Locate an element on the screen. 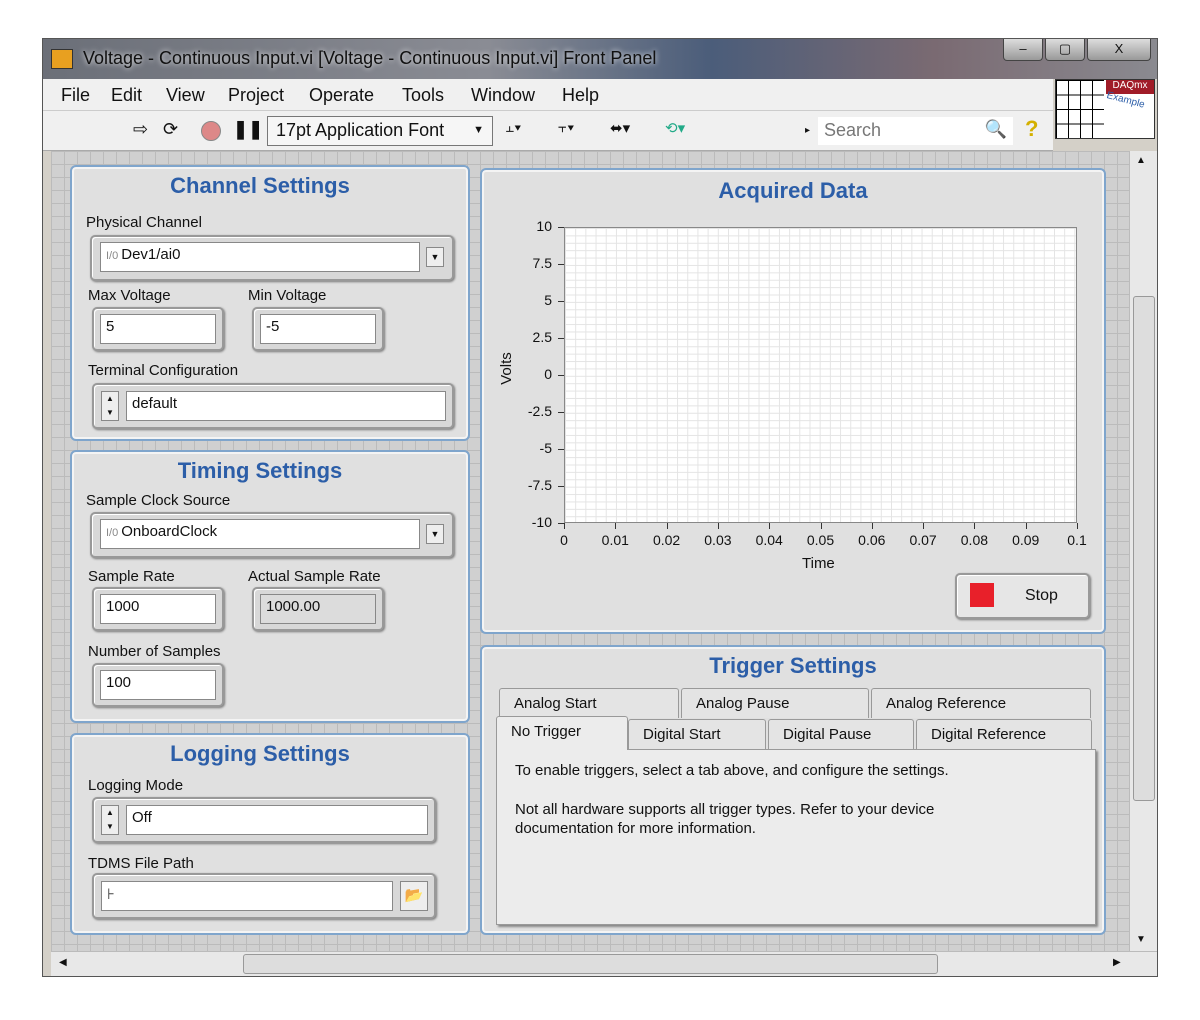 This screenshot has width=1200, height=1020. tdms-path-control: ⊦ 📂 is located at coordinates (264, 896).